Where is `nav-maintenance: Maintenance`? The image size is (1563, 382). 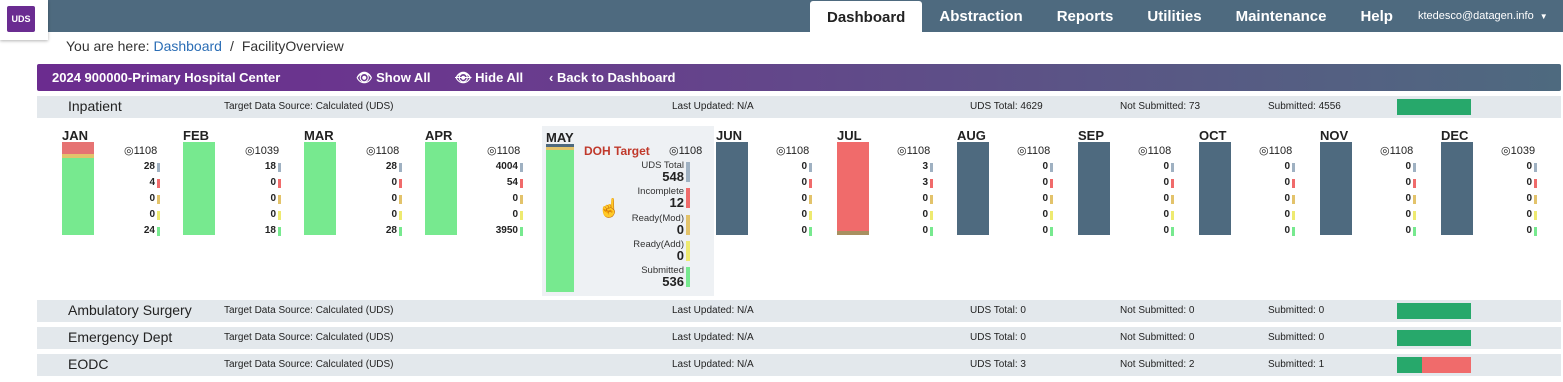
nav-maintenance: Maintenance is located at coordinates (1281, 16).